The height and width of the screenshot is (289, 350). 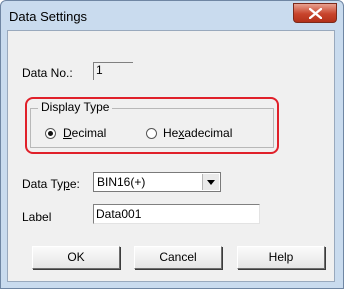 What do you see at coordinates (281, 257) in the screenshot?
I see `help-button: Help` at bounding box center [281, 257].